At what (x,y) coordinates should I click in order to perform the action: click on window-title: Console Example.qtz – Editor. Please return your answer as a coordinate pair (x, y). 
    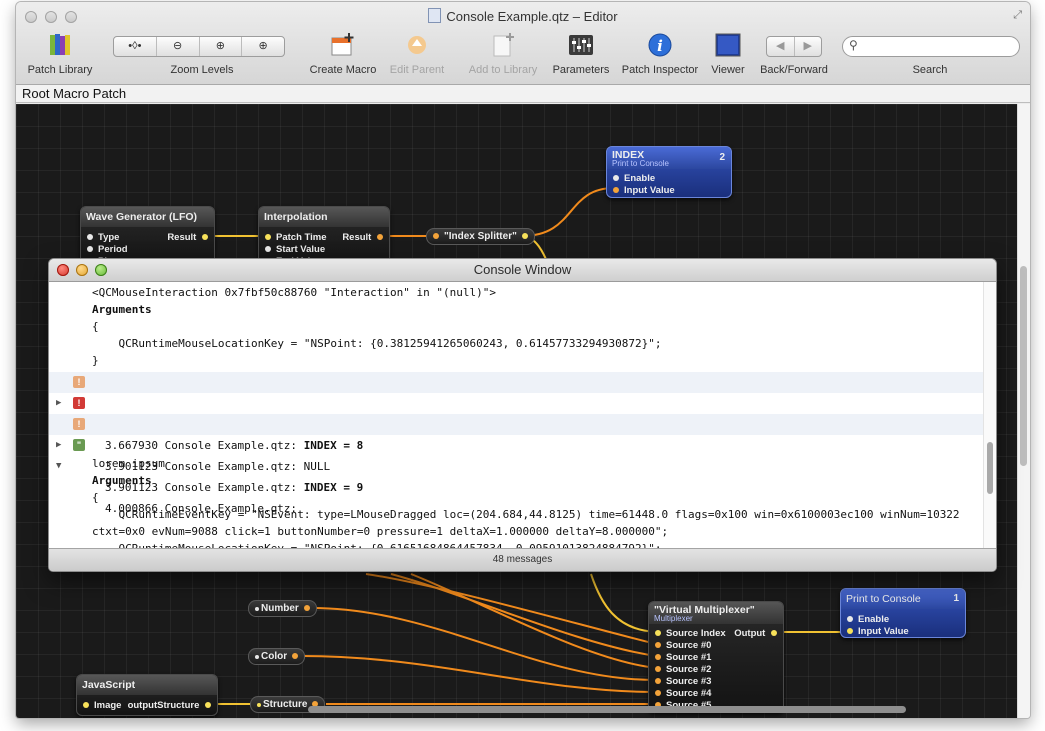
    Looking at the image, I should click on (523, 16).